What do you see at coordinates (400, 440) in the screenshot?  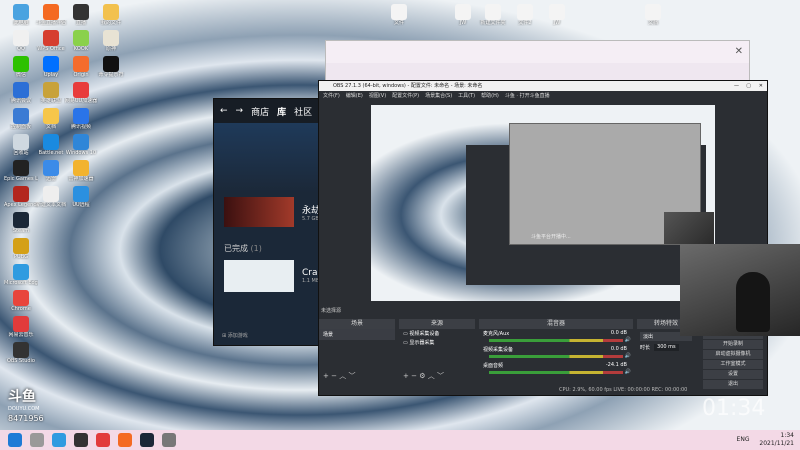 I see `taskbar: ENG 1:34 2021/11/21` at bounding box center [400, 440].